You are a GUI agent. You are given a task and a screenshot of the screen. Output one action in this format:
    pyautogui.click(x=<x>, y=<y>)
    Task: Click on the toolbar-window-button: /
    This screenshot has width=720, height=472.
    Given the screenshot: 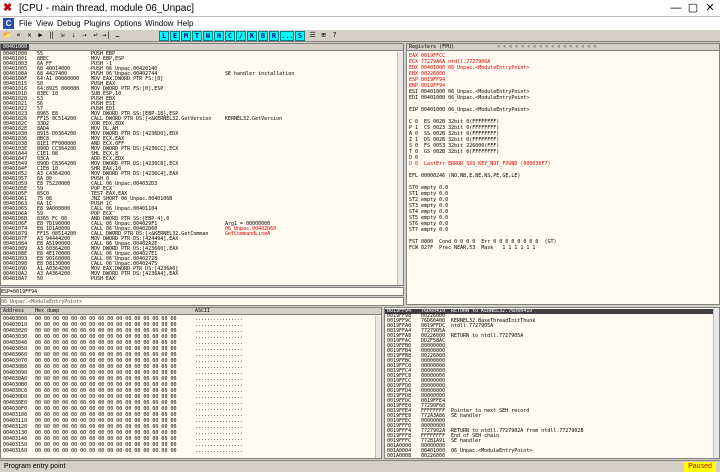 What is the action you would take?
    pyautogui.click(x=241, y=36)
    